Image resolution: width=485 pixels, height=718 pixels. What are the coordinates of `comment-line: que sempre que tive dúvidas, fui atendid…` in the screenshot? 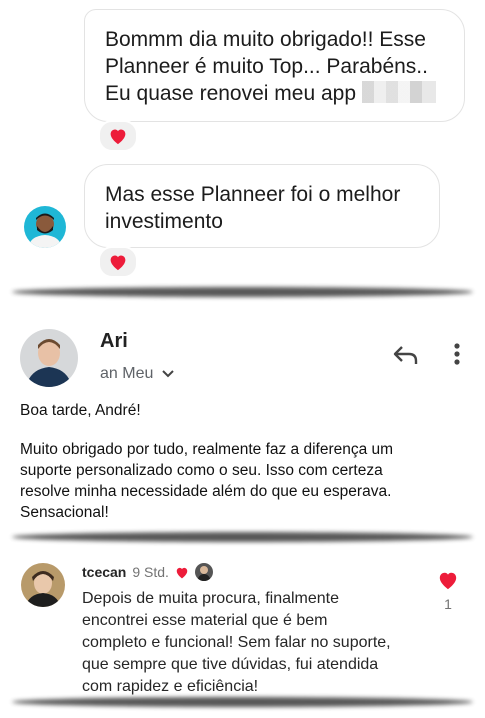 It's located at (230, 664).